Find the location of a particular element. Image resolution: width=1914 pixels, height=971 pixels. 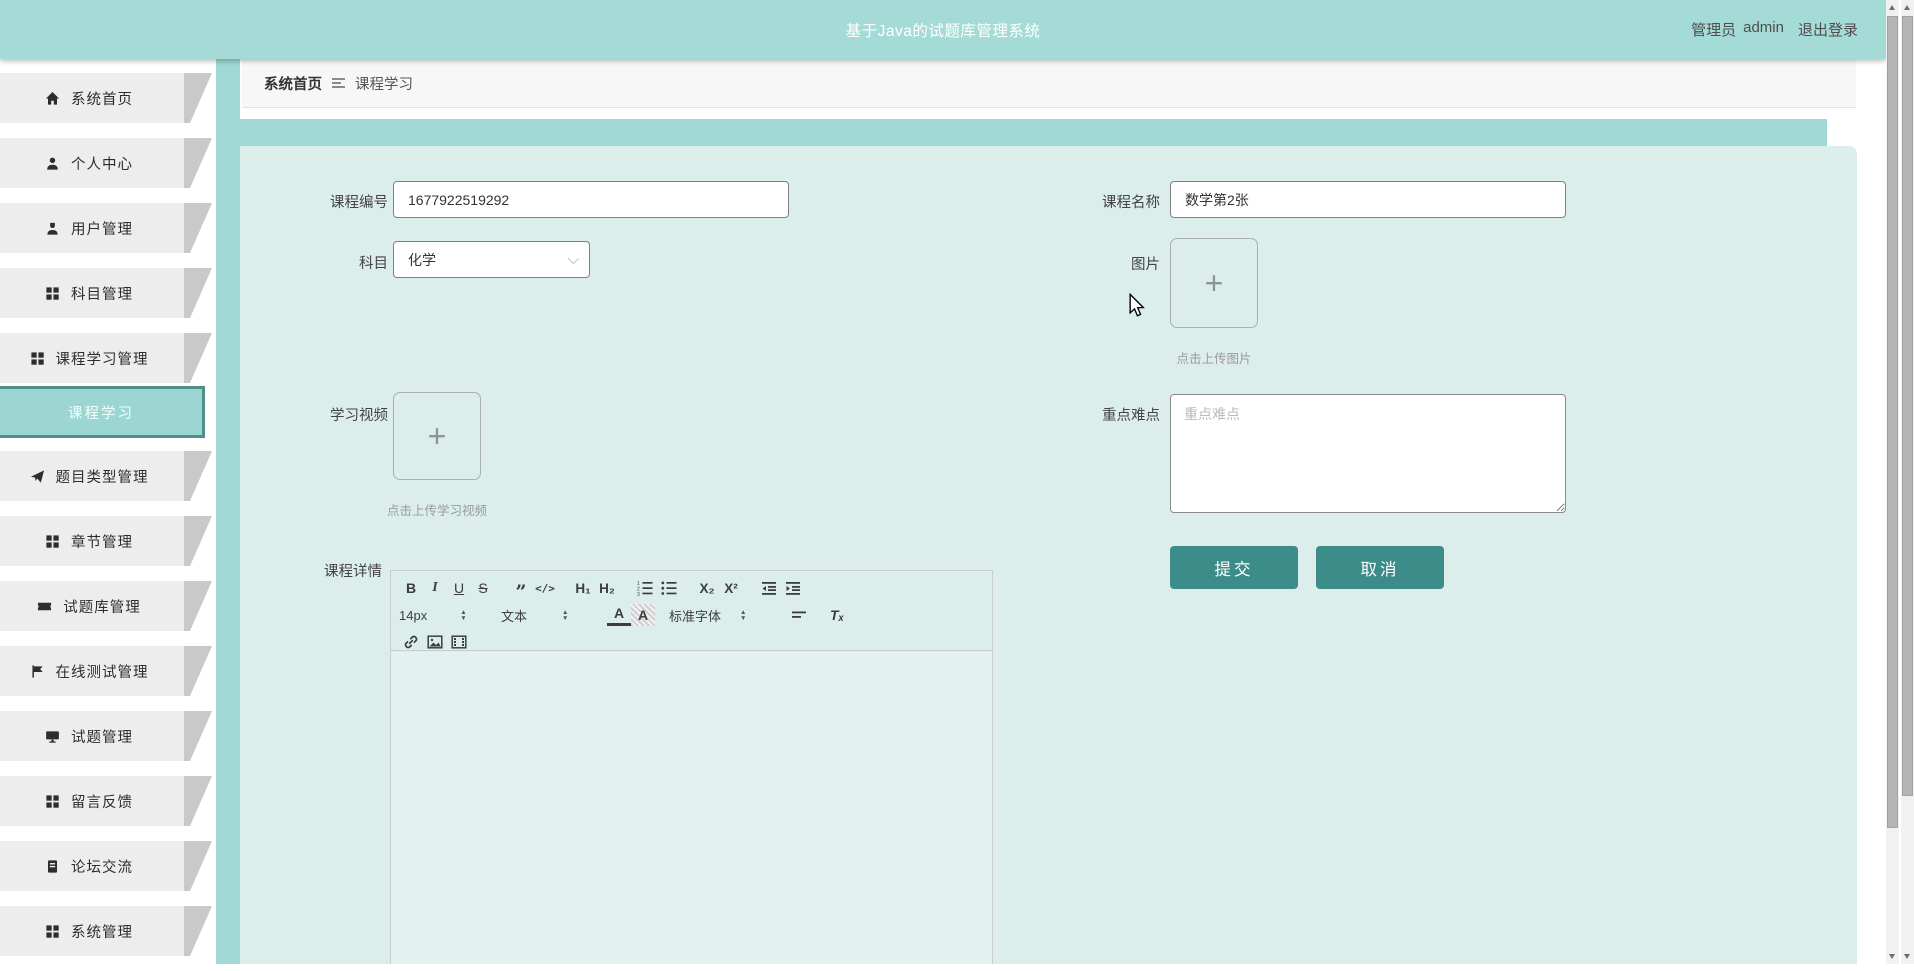

image-icon is located at coordinates (435, 642).